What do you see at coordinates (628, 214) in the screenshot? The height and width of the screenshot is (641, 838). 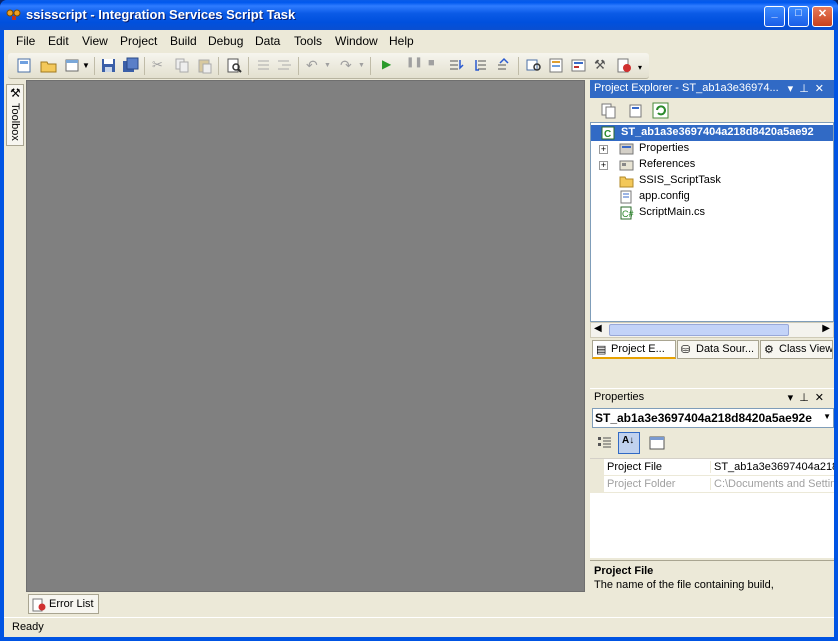 I see `svg-text: C#` at bounding box center [628, 214].